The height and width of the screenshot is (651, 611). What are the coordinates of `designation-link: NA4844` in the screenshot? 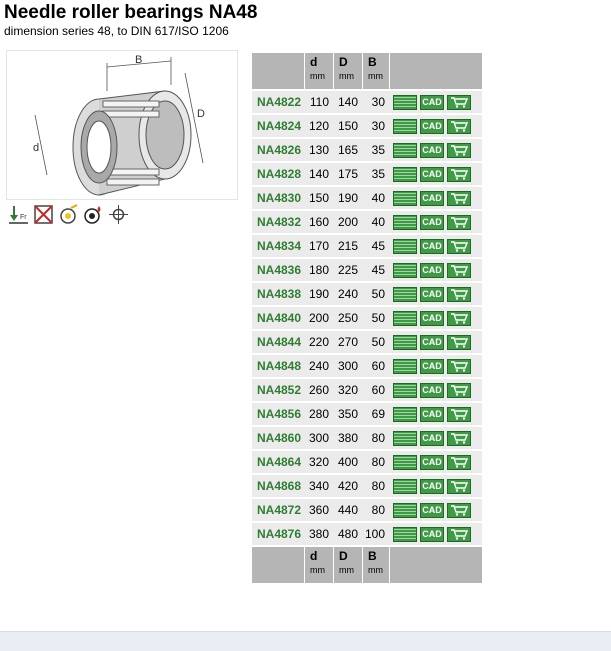 It's located at (278, 342).